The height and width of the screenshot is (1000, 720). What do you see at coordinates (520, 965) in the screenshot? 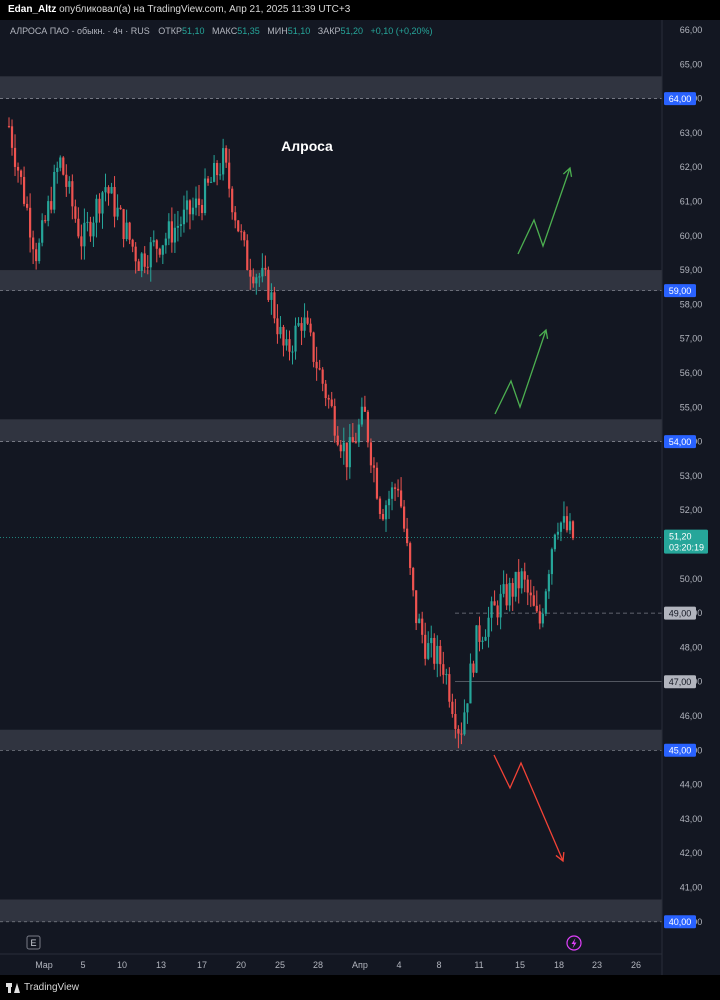
I see `time-tick: 15` at bounding box center [520, 965].